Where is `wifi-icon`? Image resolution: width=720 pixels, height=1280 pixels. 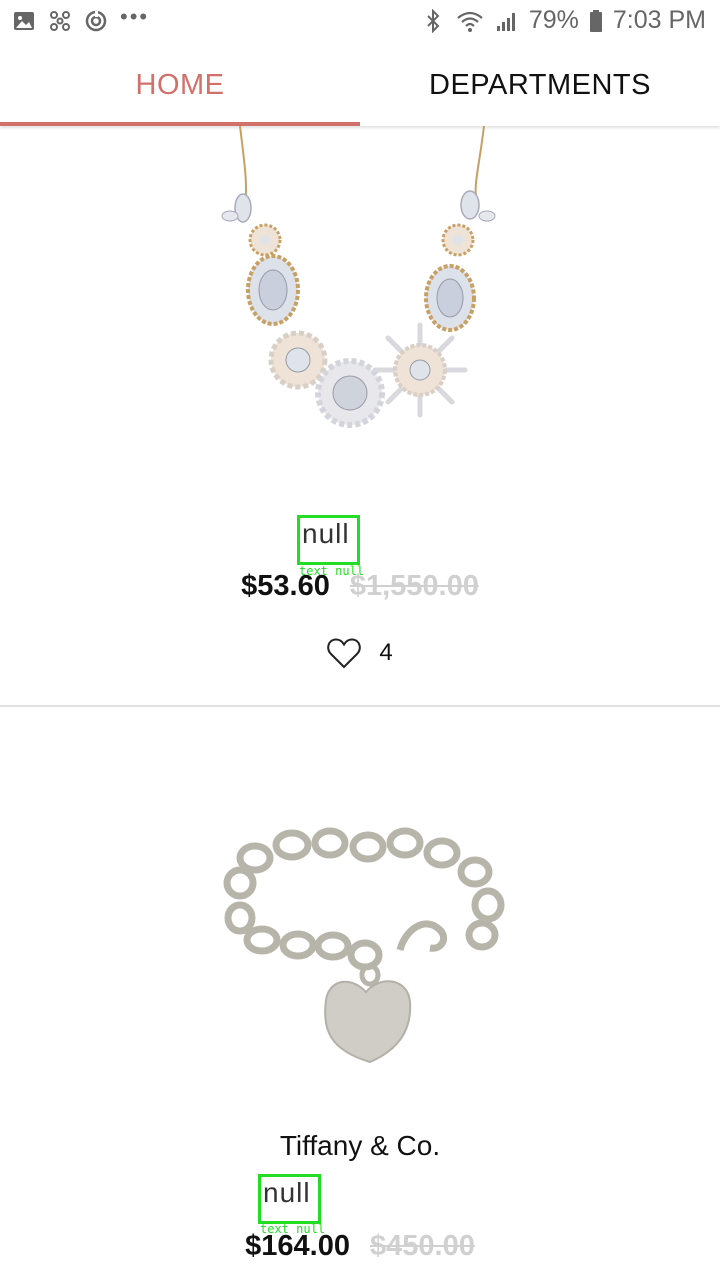 wifi-icon is located at coordinates (470, 21).